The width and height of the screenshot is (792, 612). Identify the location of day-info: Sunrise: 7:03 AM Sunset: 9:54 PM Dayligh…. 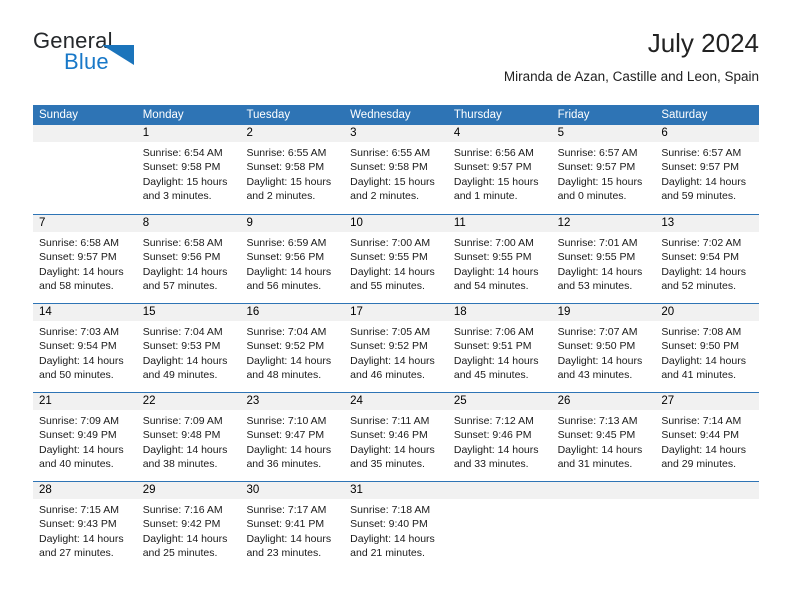
(85, 351).